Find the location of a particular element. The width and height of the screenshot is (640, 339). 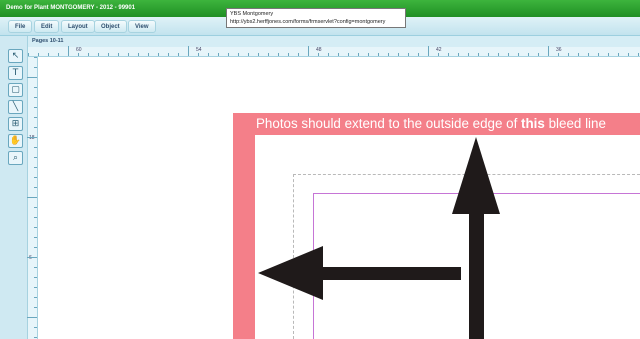

left-arrow-icon is located at coordinates (359, 273).